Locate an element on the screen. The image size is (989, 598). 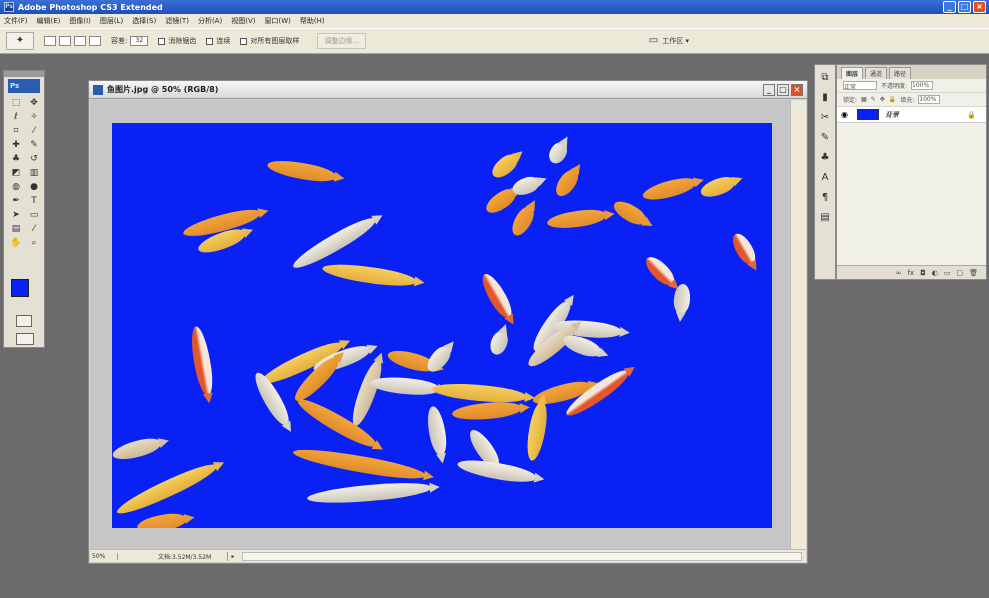
crop-tool-icon: ⌗ is located at coordinates (16, 131).